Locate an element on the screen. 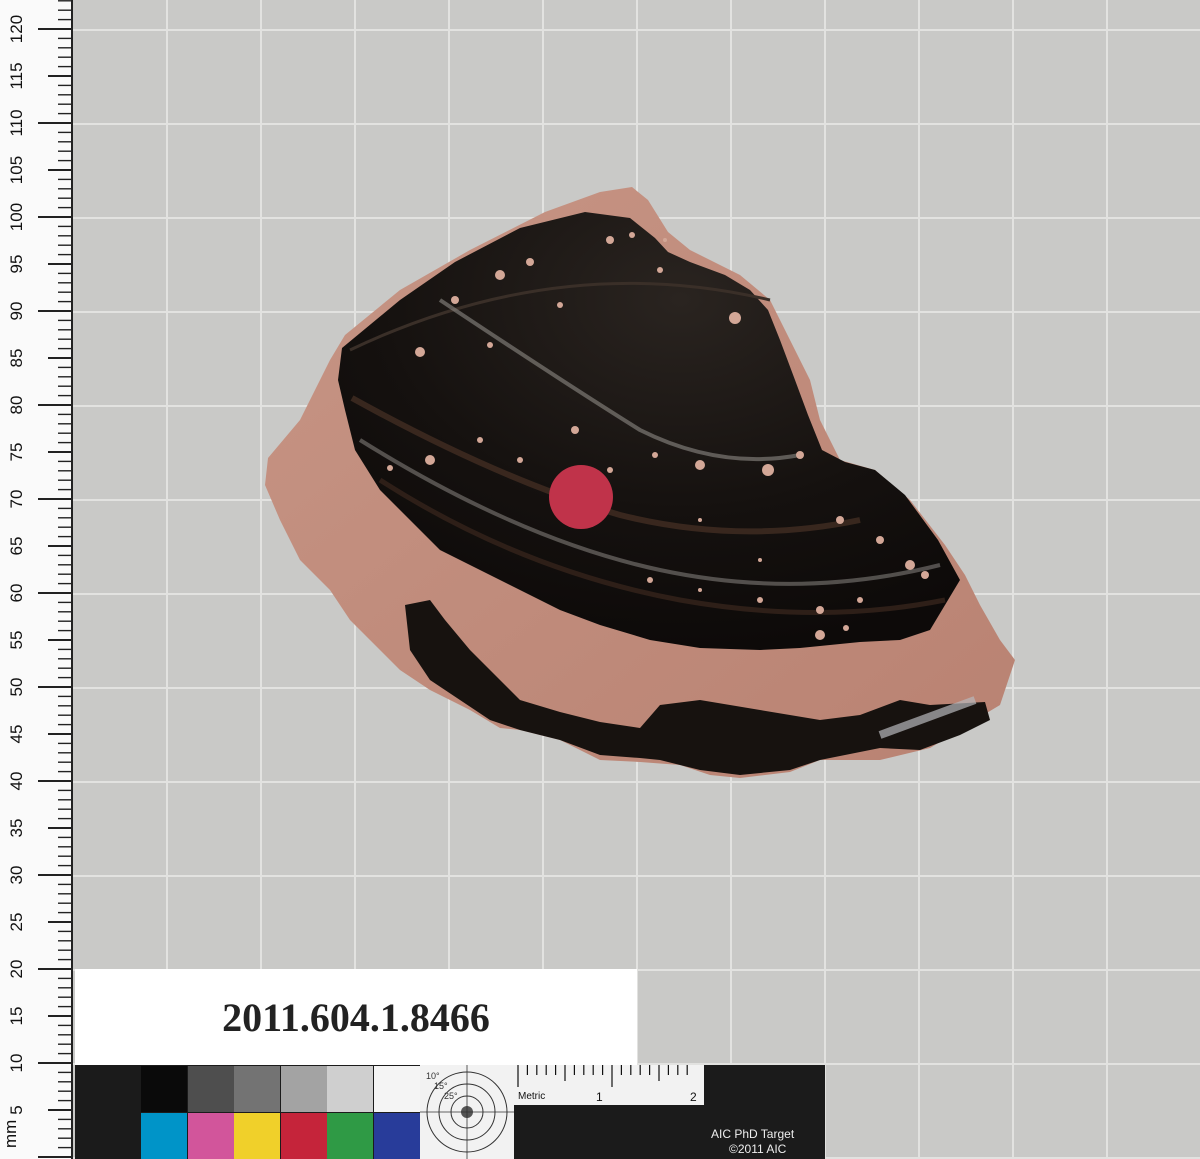 This screenshot has width=1200, height=1159. metric-scale-2: 2 is located at coordinates (693, 1097).